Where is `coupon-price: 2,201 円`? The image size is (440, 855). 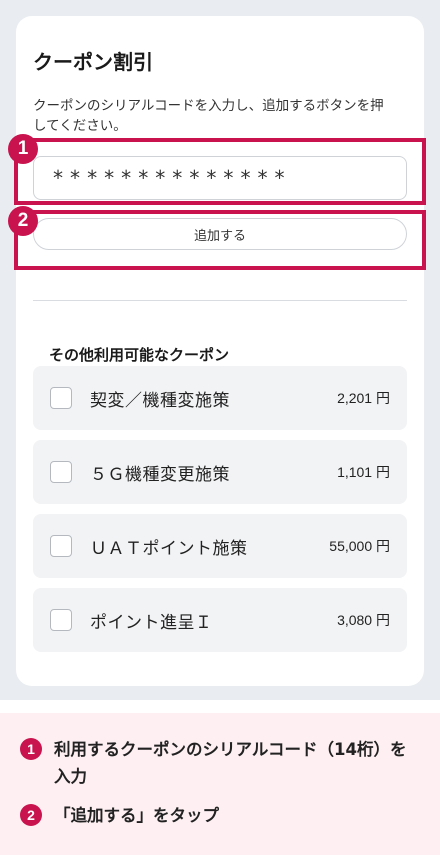
coupon-price: 2,201 円 is located at coordinates (363, 398).